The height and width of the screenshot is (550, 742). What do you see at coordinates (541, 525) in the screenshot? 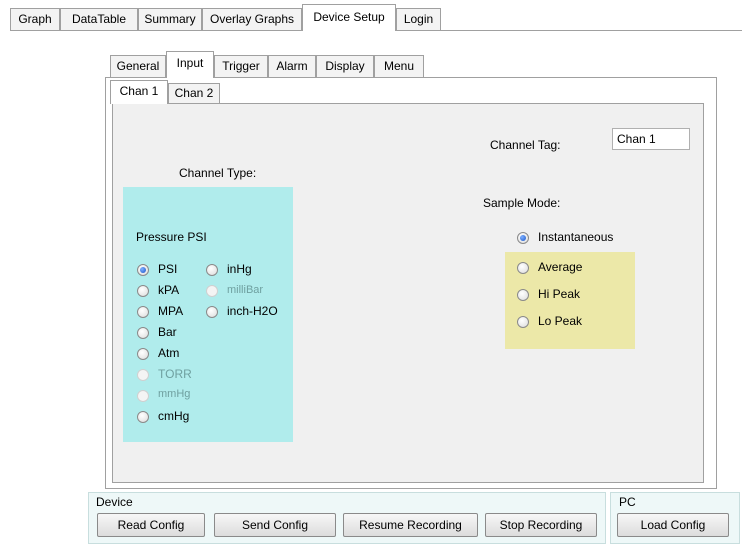
I see `stop-recording-button: Stop Recording` at bounding box center [541, 525].